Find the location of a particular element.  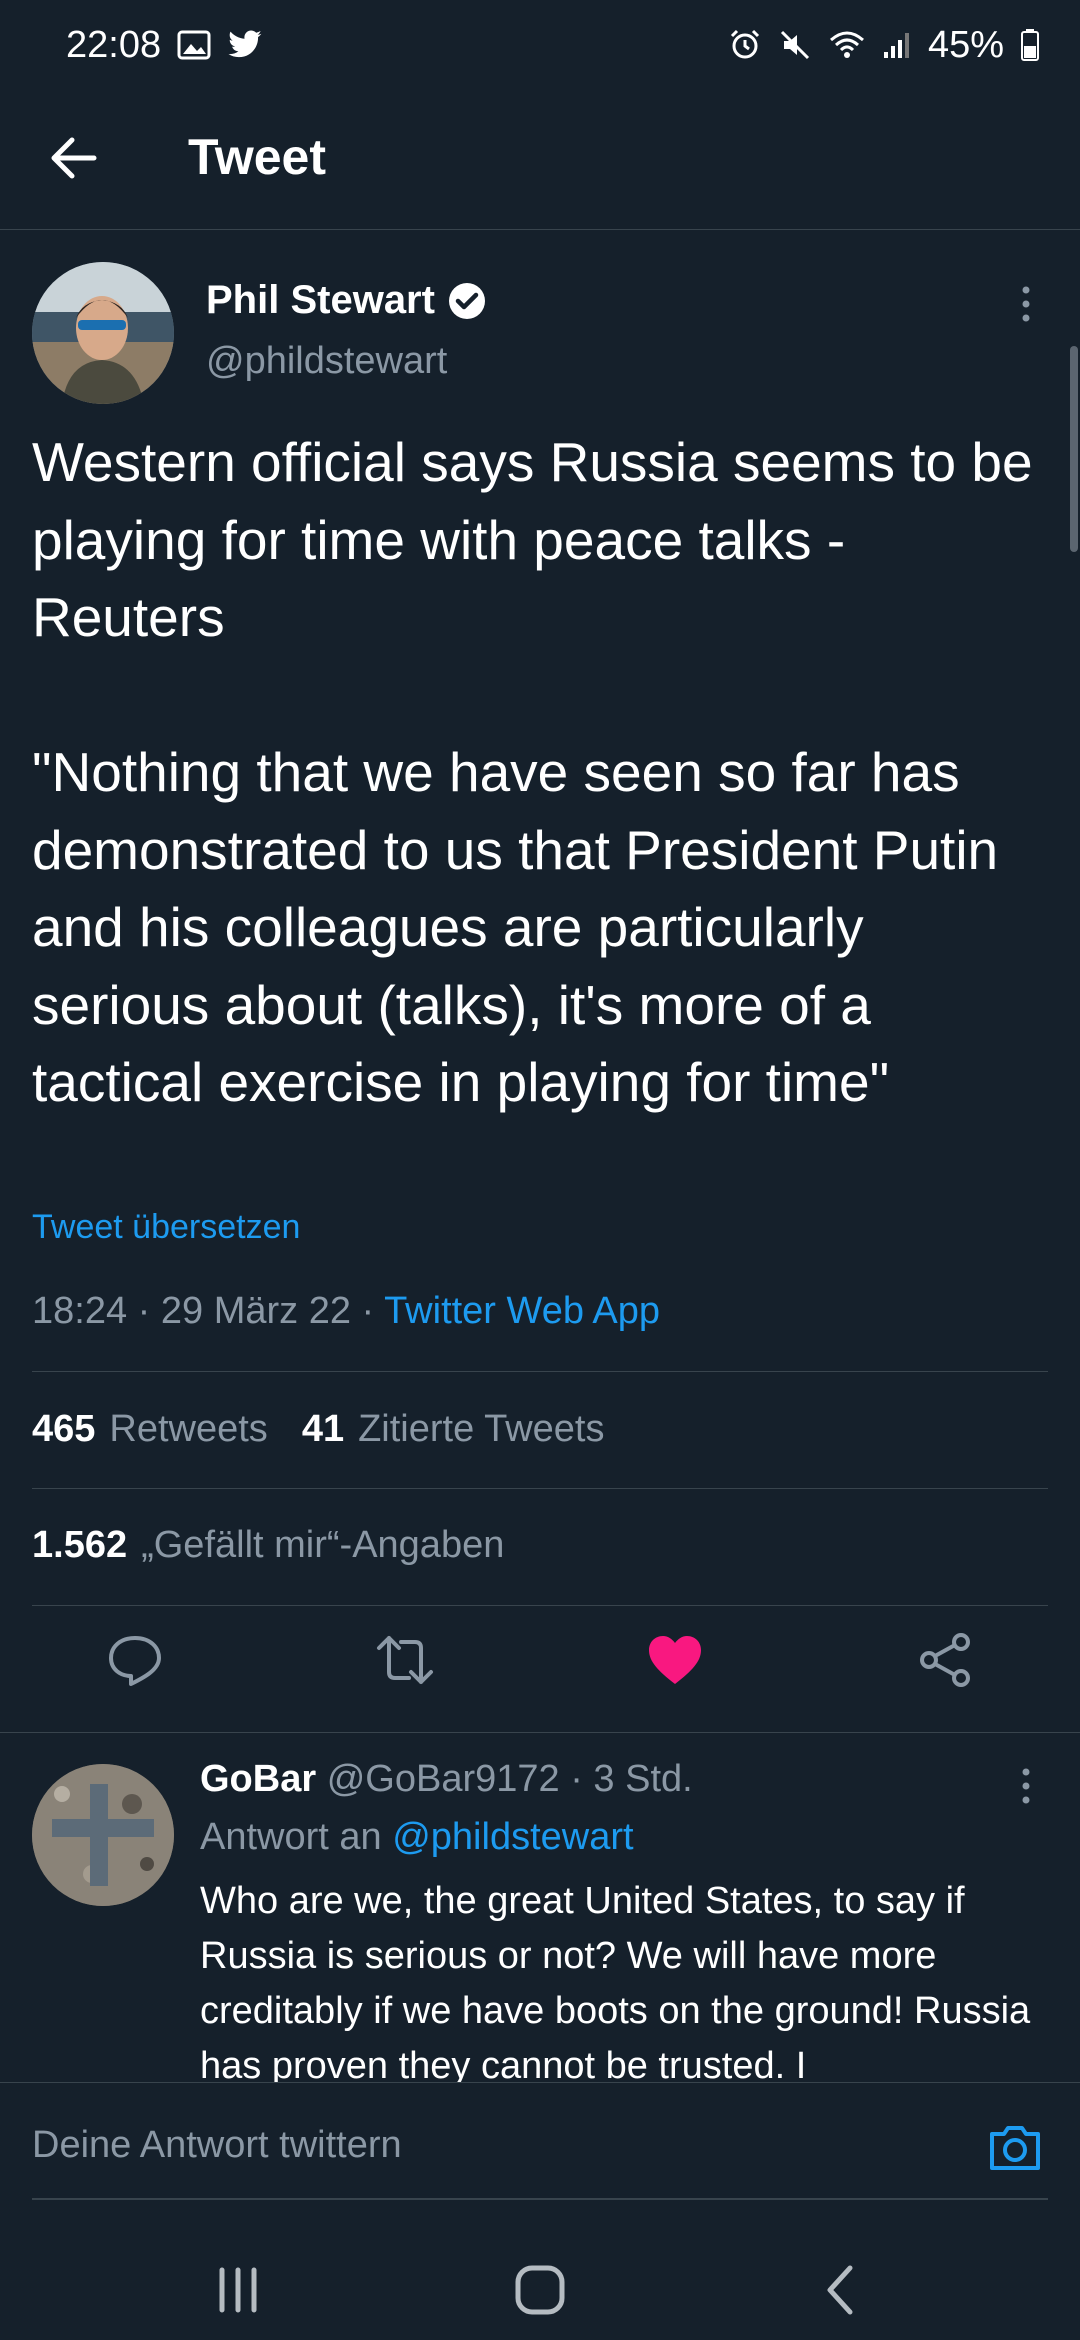

battery-icon is located at coordinates (1030, 45).